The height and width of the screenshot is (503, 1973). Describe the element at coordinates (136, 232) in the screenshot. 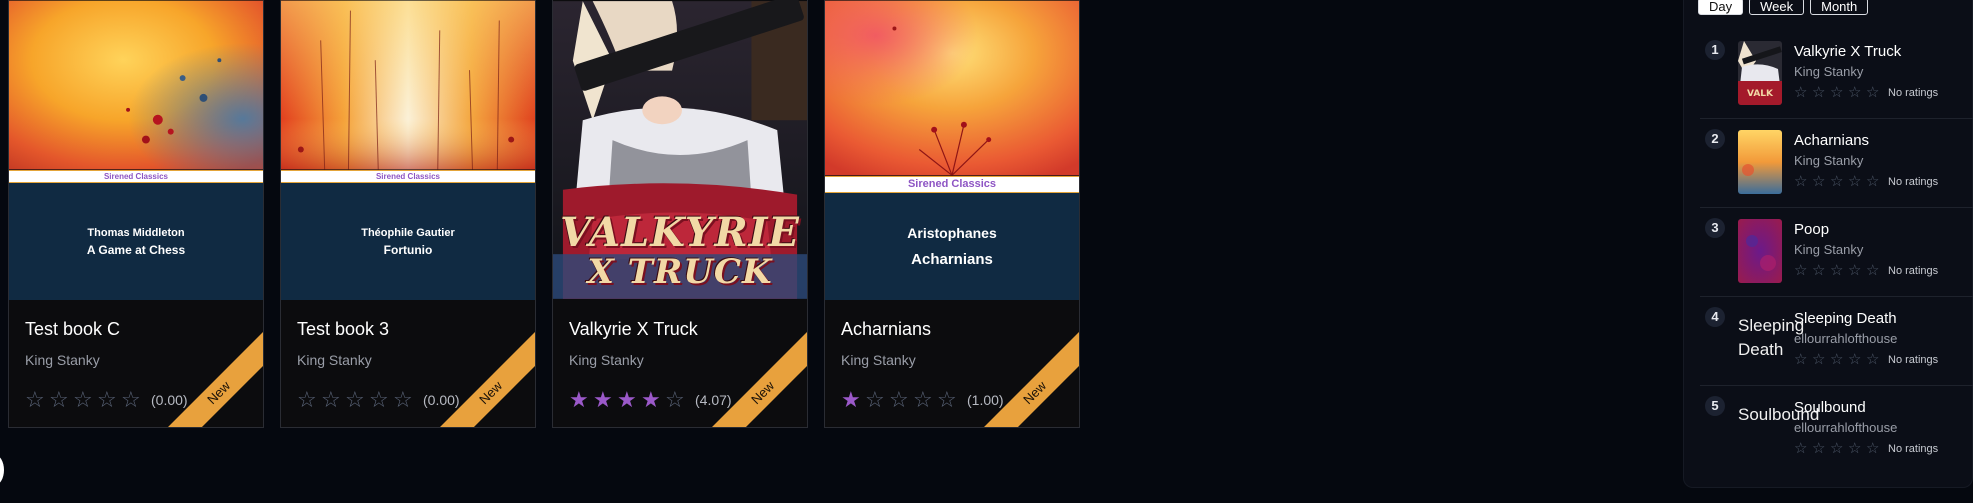

I see `cover-author: Thomas Middleton` at that location.